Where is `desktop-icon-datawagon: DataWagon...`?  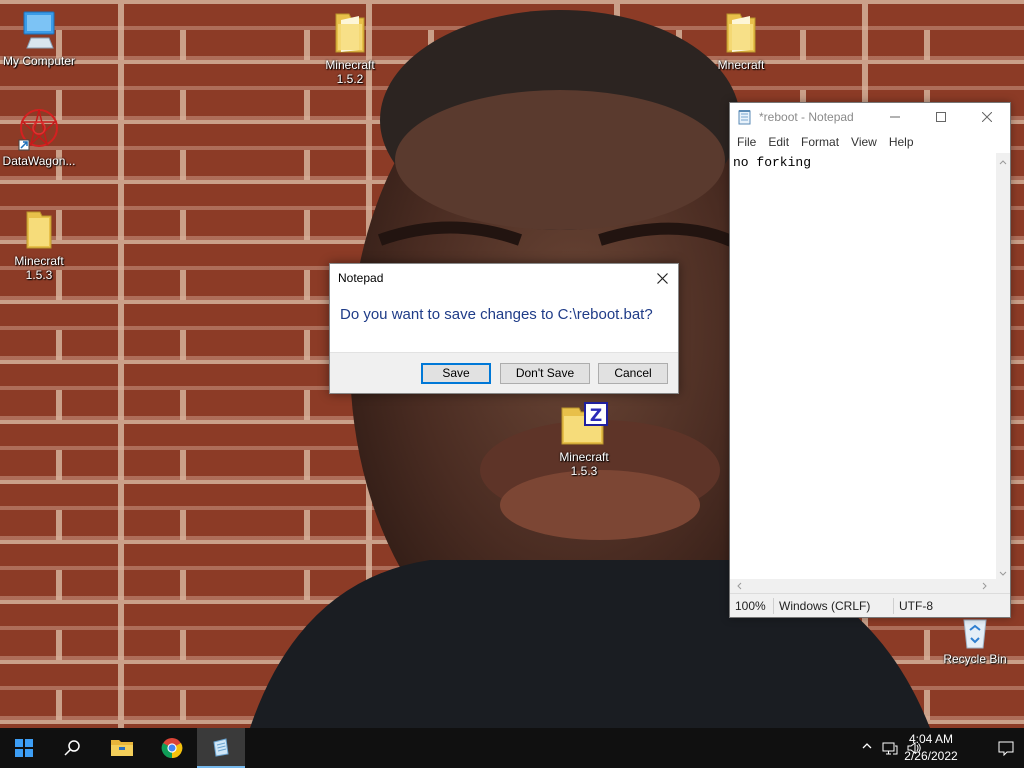
desktop-icon-datawagon: DataWagon... is located at coordinates (39, 138).